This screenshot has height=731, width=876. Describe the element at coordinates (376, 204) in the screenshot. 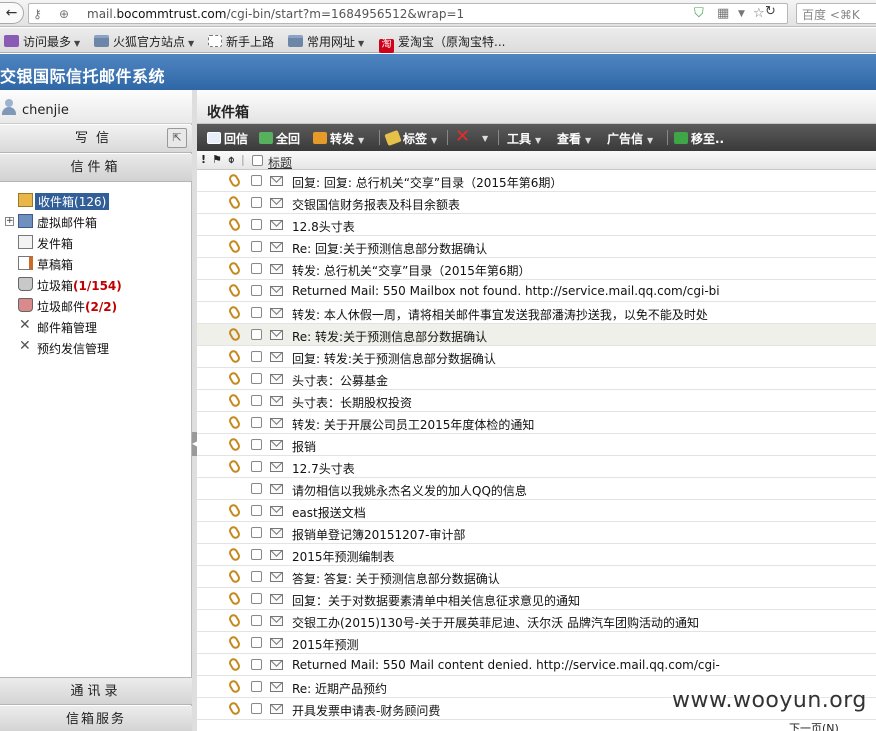

I see `message-subject: 交银国信财务报表及科目余额表` at that location.